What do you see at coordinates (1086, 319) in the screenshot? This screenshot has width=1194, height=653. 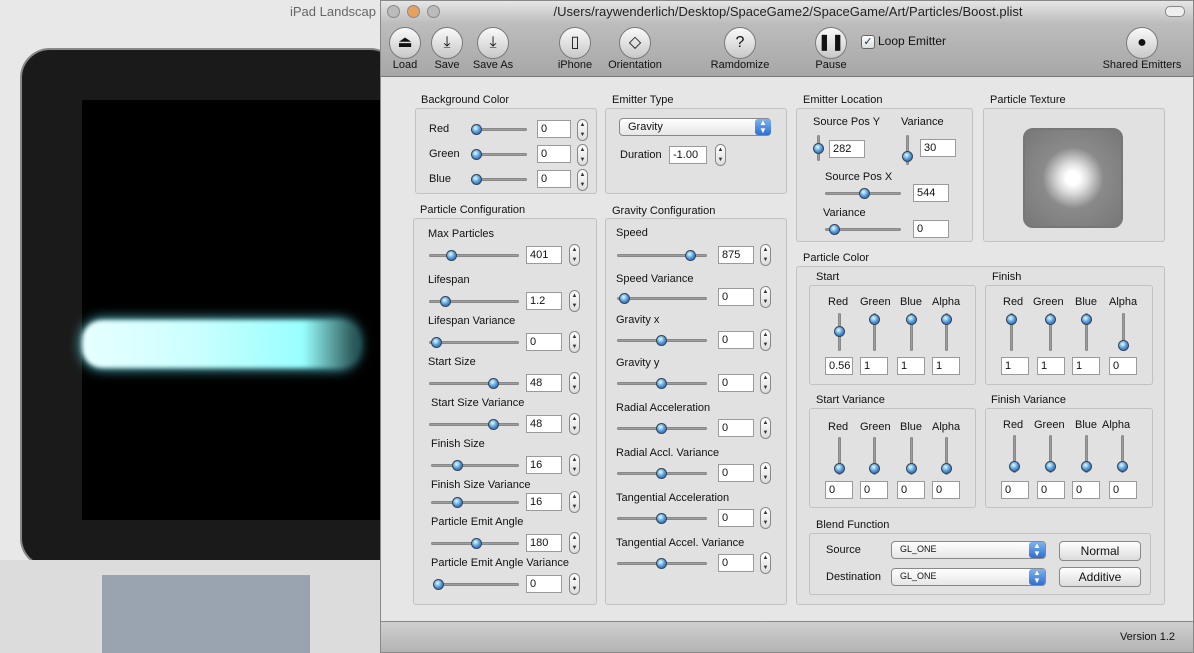 I see `finish-blue-knob` at bounding box center [1086, 319].